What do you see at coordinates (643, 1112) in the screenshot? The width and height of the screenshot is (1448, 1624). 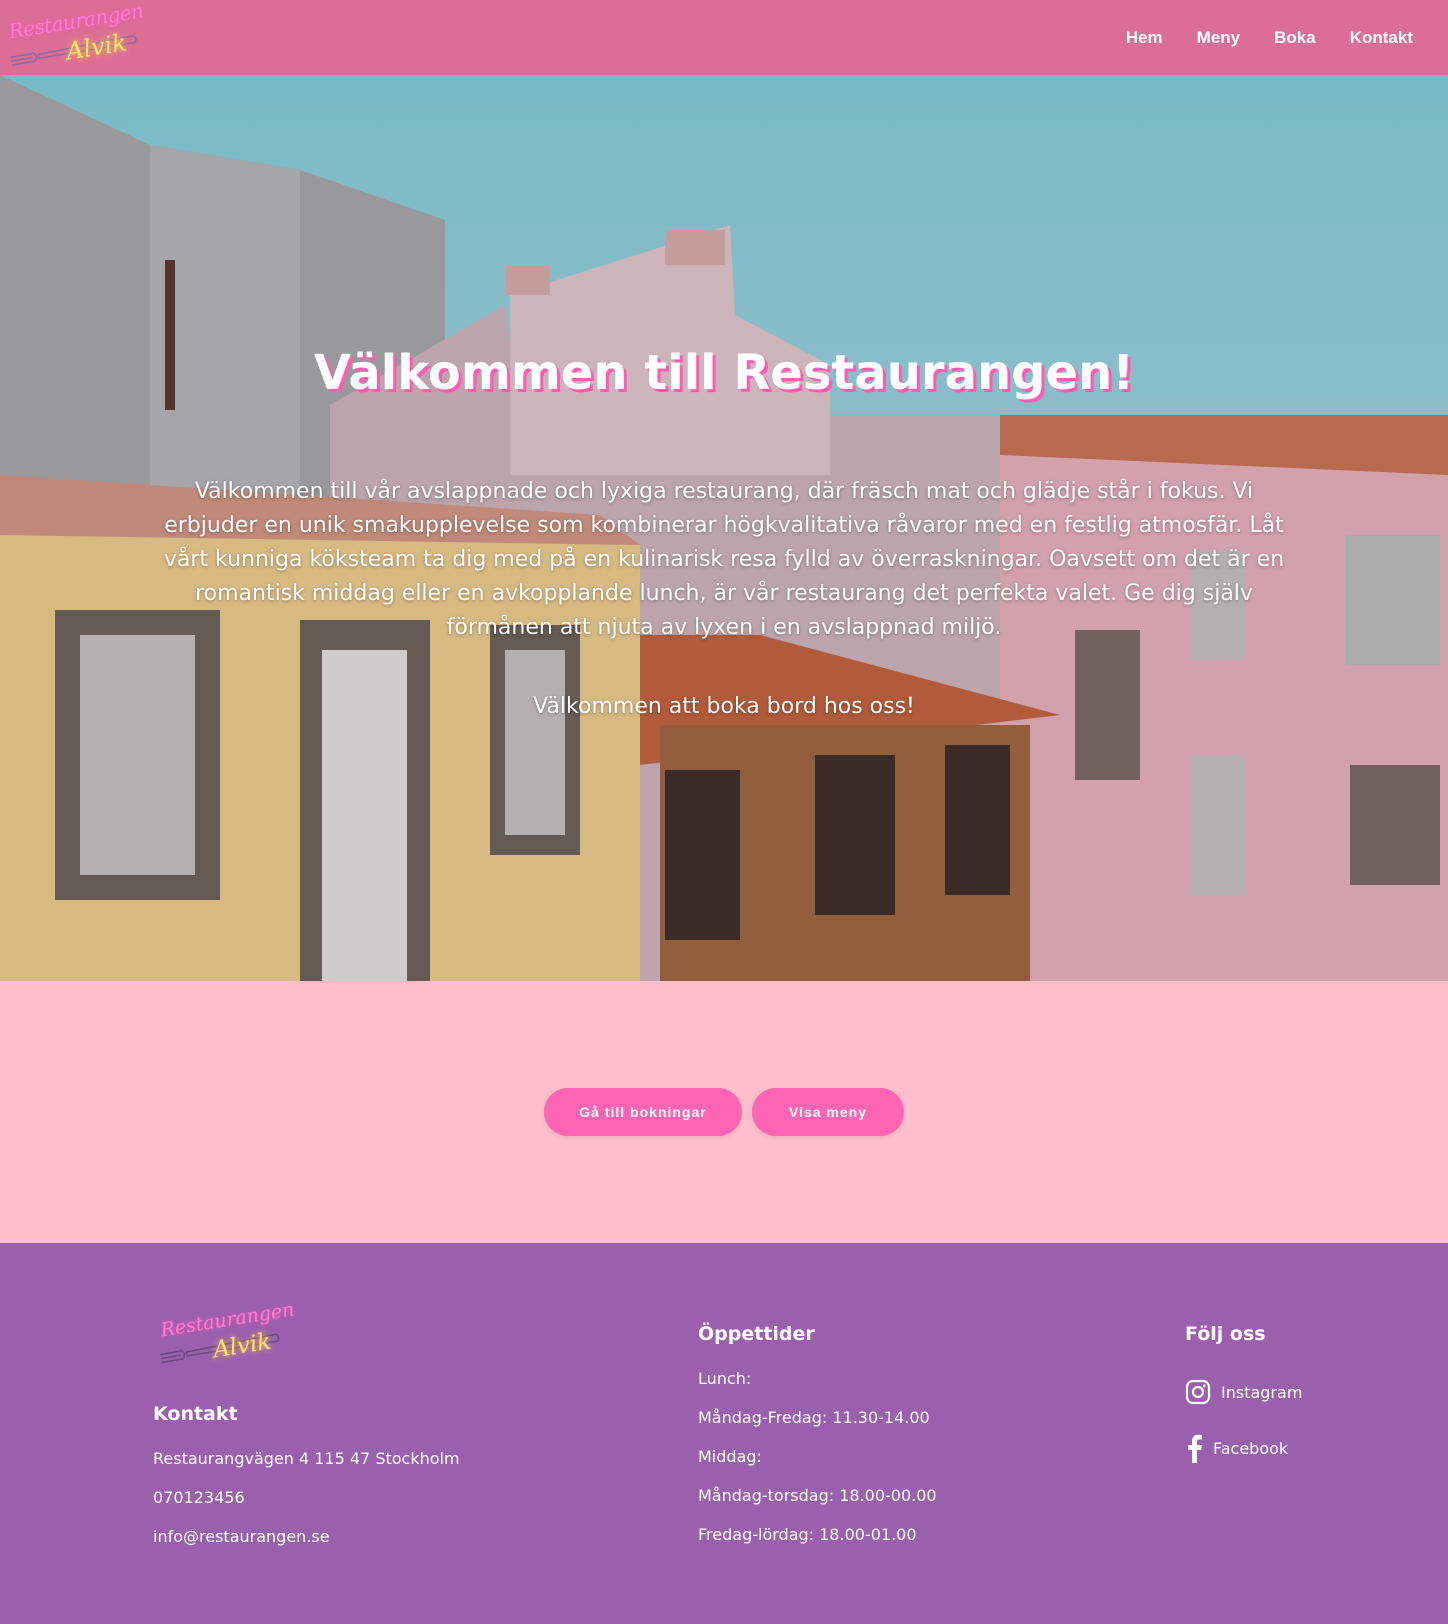 I see `go-to-bookings-button: Gå till bokningar` at bounding box center [643, 1112].